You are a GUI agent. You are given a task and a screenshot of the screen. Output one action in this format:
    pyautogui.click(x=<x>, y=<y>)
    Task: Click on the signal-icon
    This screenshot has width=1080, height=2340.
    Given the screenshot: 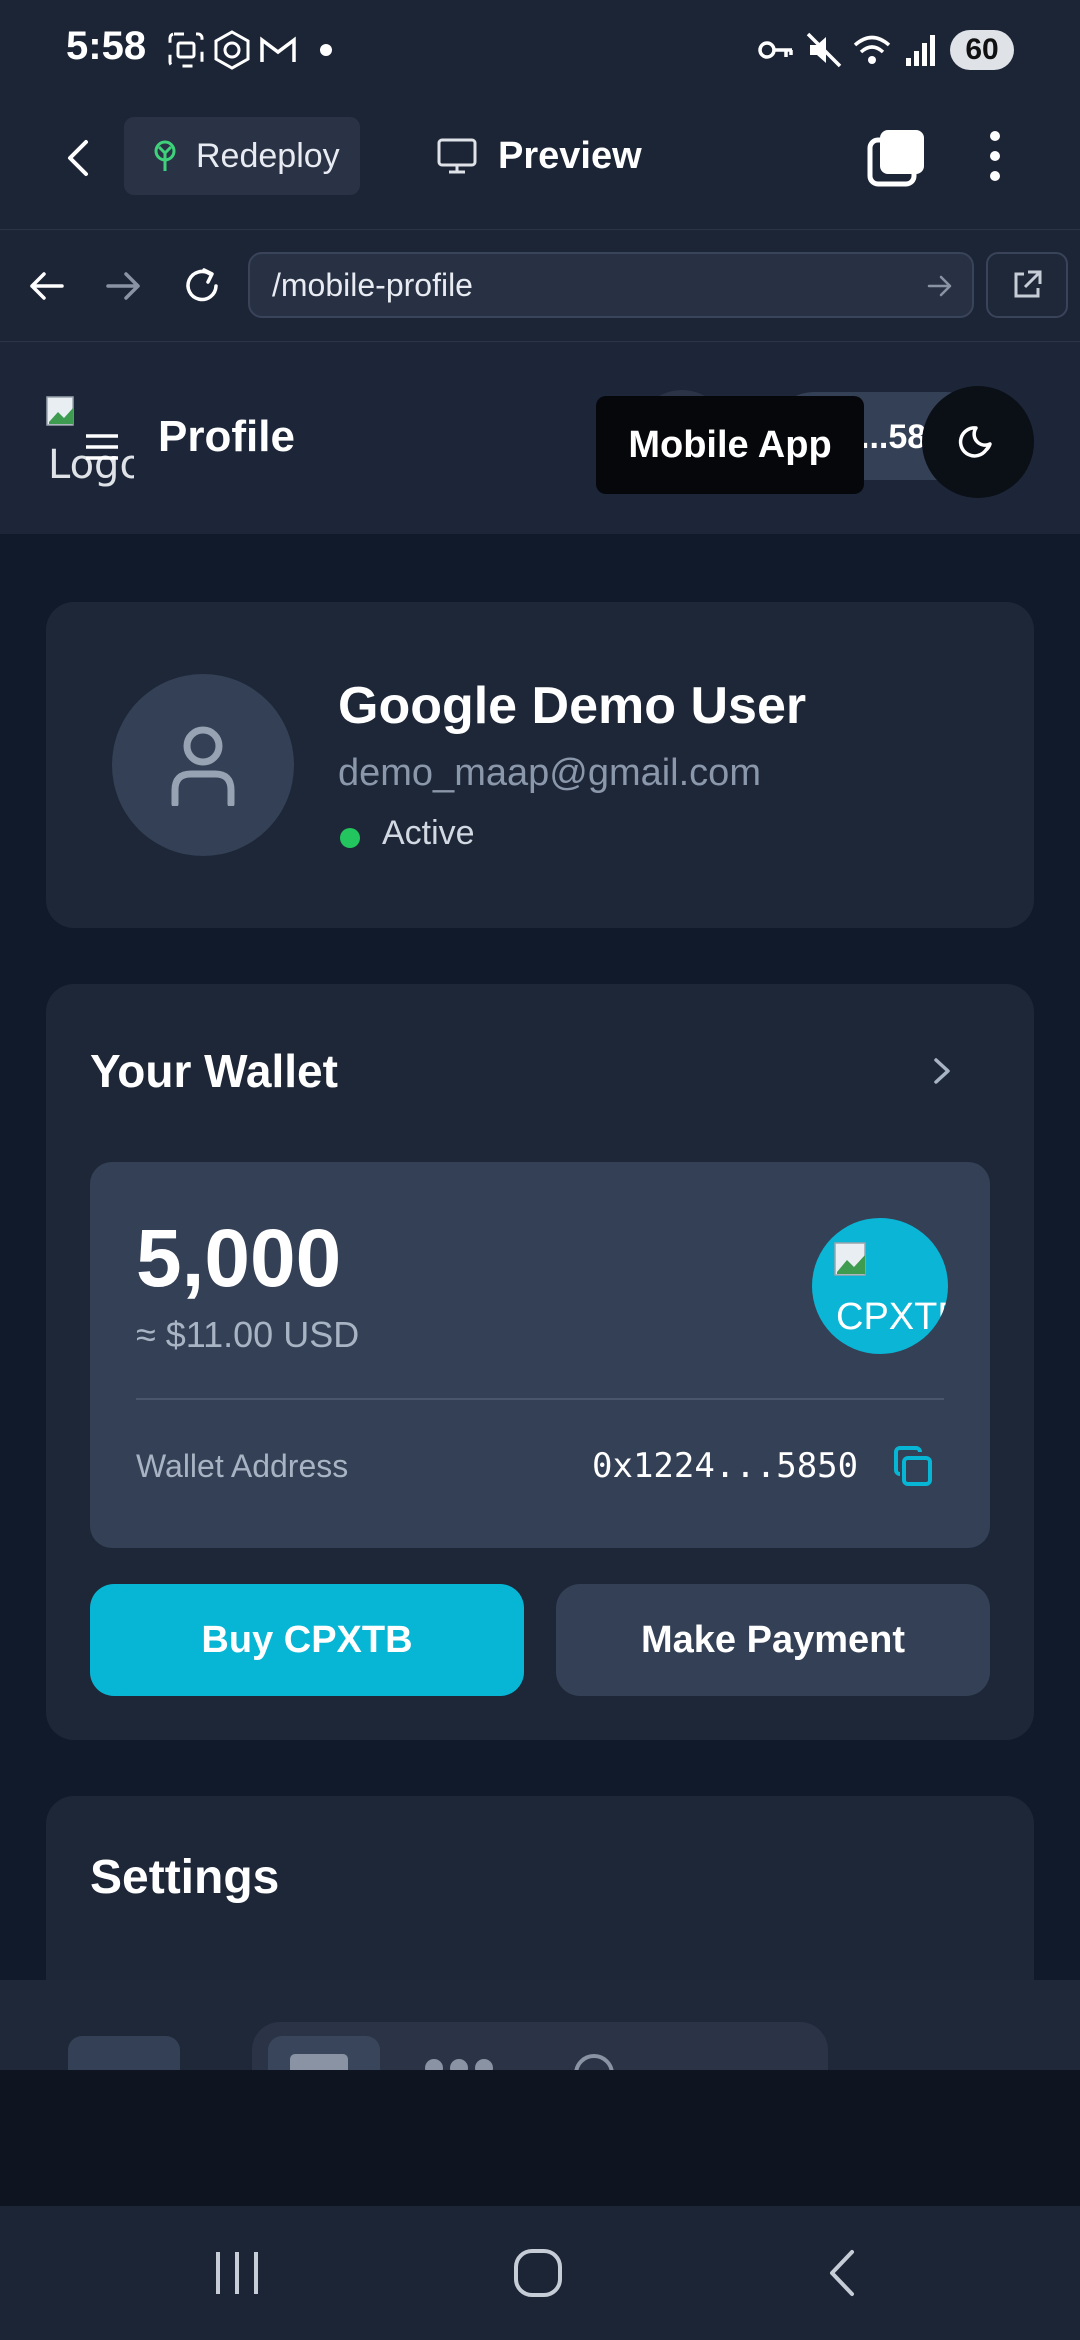 What is the action you would take?
    pyautogui.click(x=920, y=50)
    